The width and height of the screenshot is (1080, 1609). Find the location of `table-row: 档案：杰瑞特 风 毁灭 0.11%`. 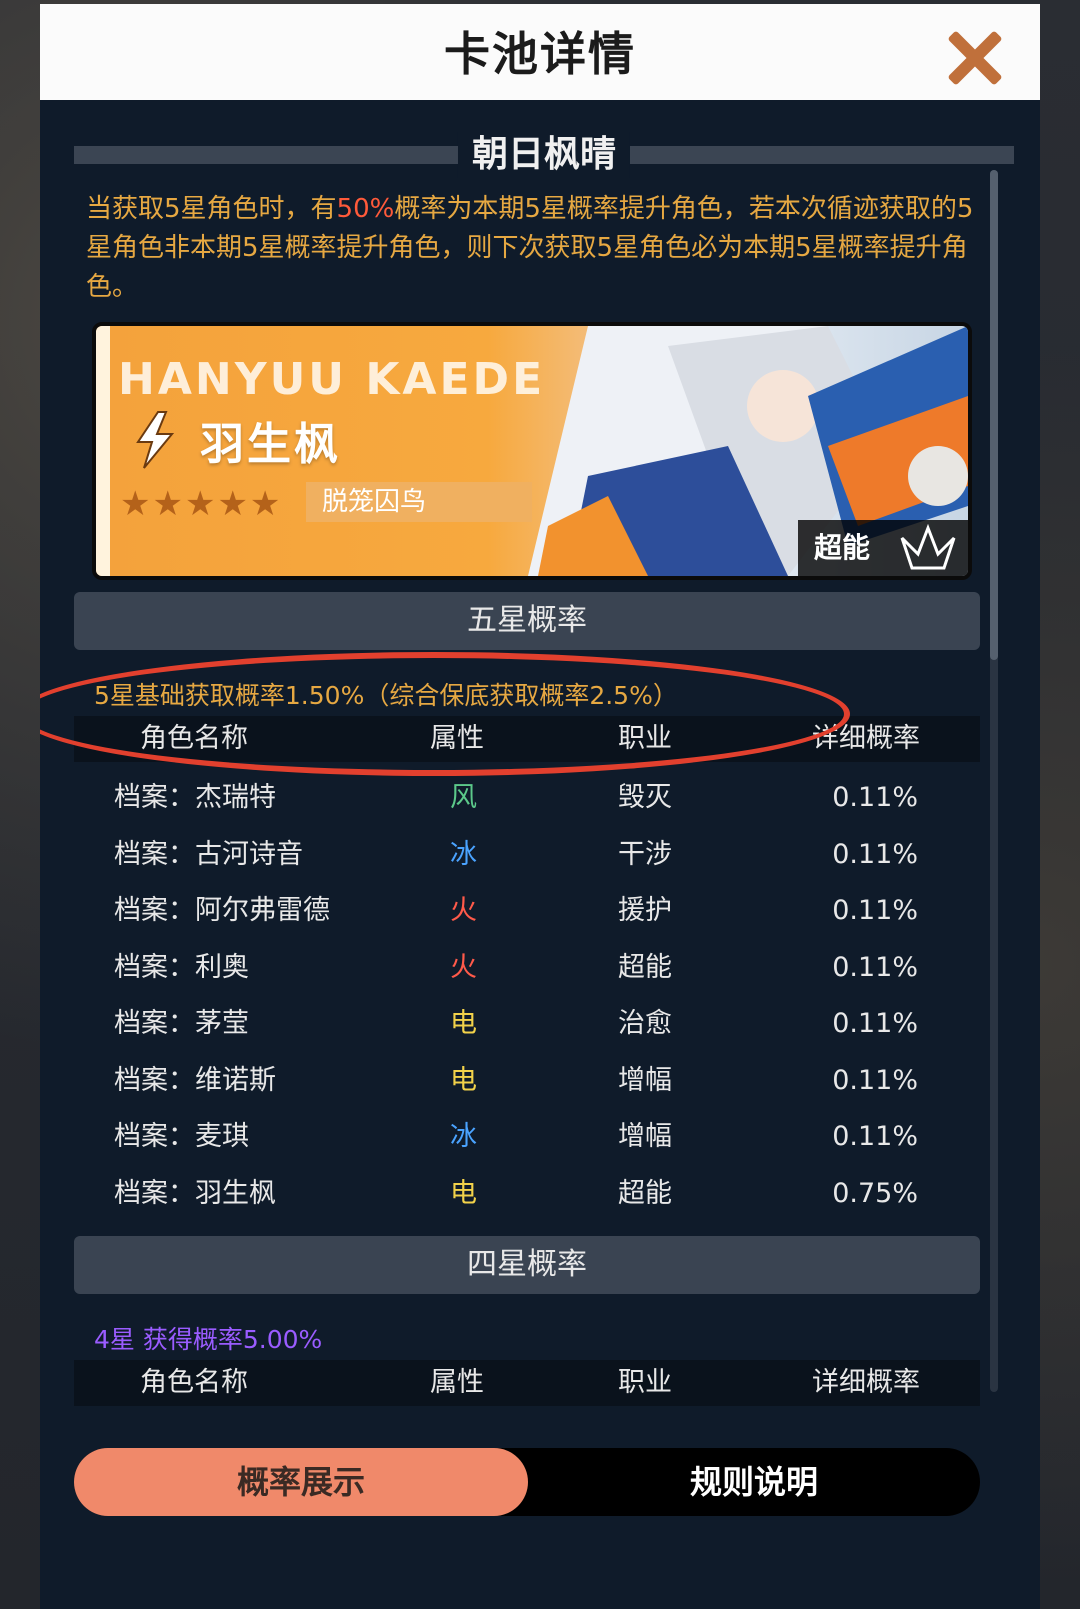

table-row: 档案：杰瑞特 风 毁灭 0.11% is located at coordinates (527, 798).